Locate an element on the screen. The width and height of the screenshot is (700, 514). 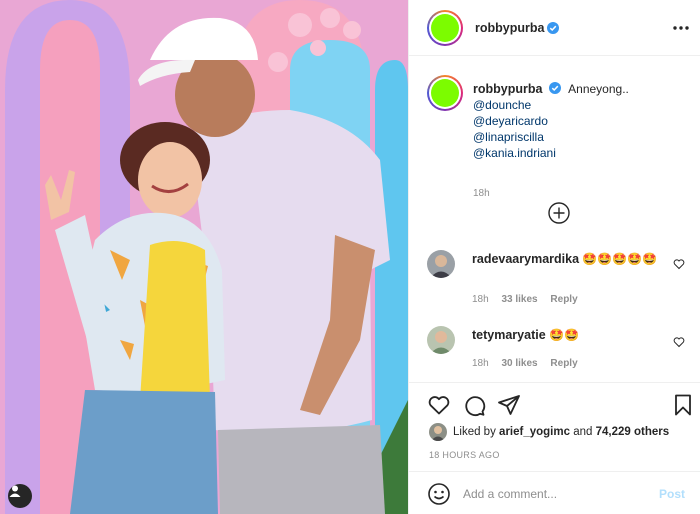
author-avatar is located at coordinates (445, 27).